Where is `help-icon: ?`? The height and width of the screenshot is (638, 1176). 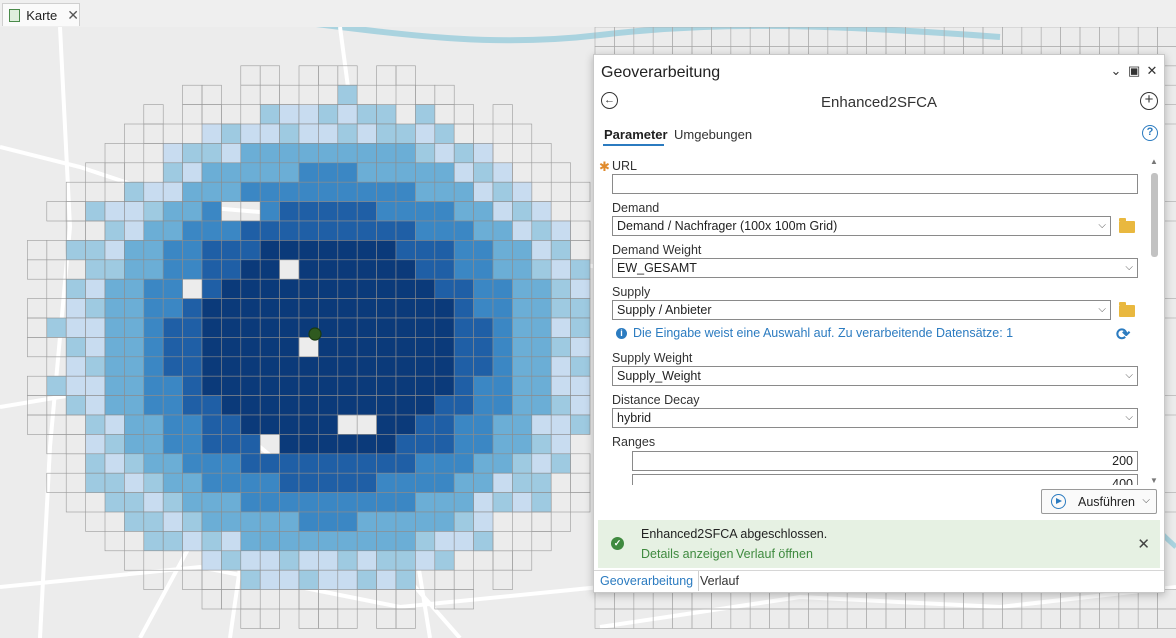 help-icon: ? is located at coordinates (1150, 133).